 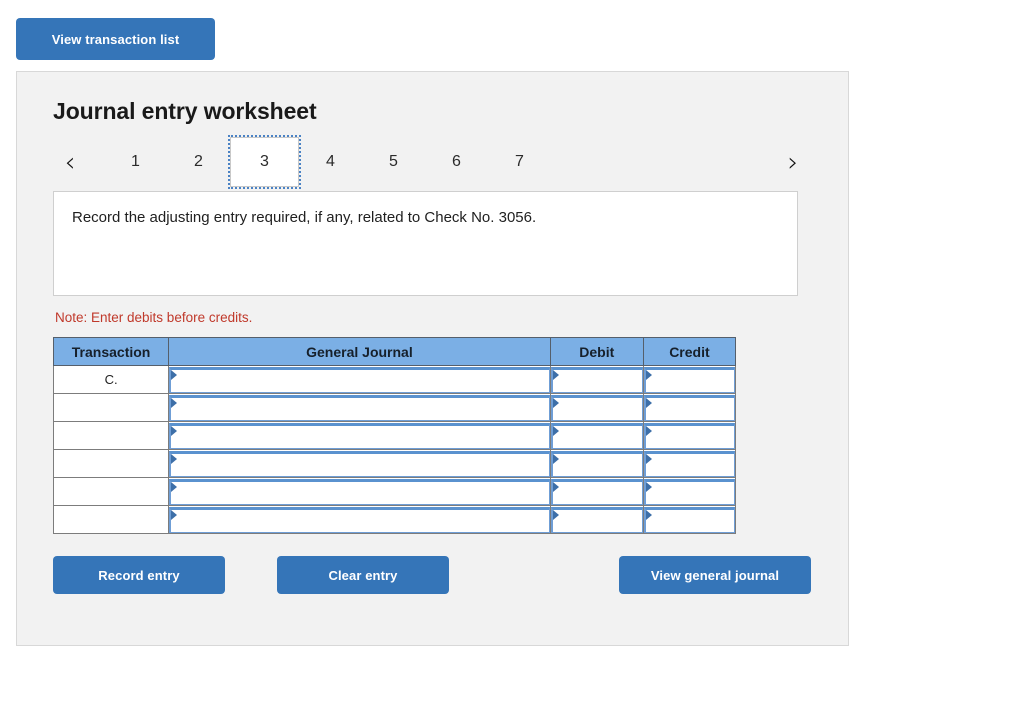 I want to click on chevron-right-icon: ›, so click(x=793, y=162).